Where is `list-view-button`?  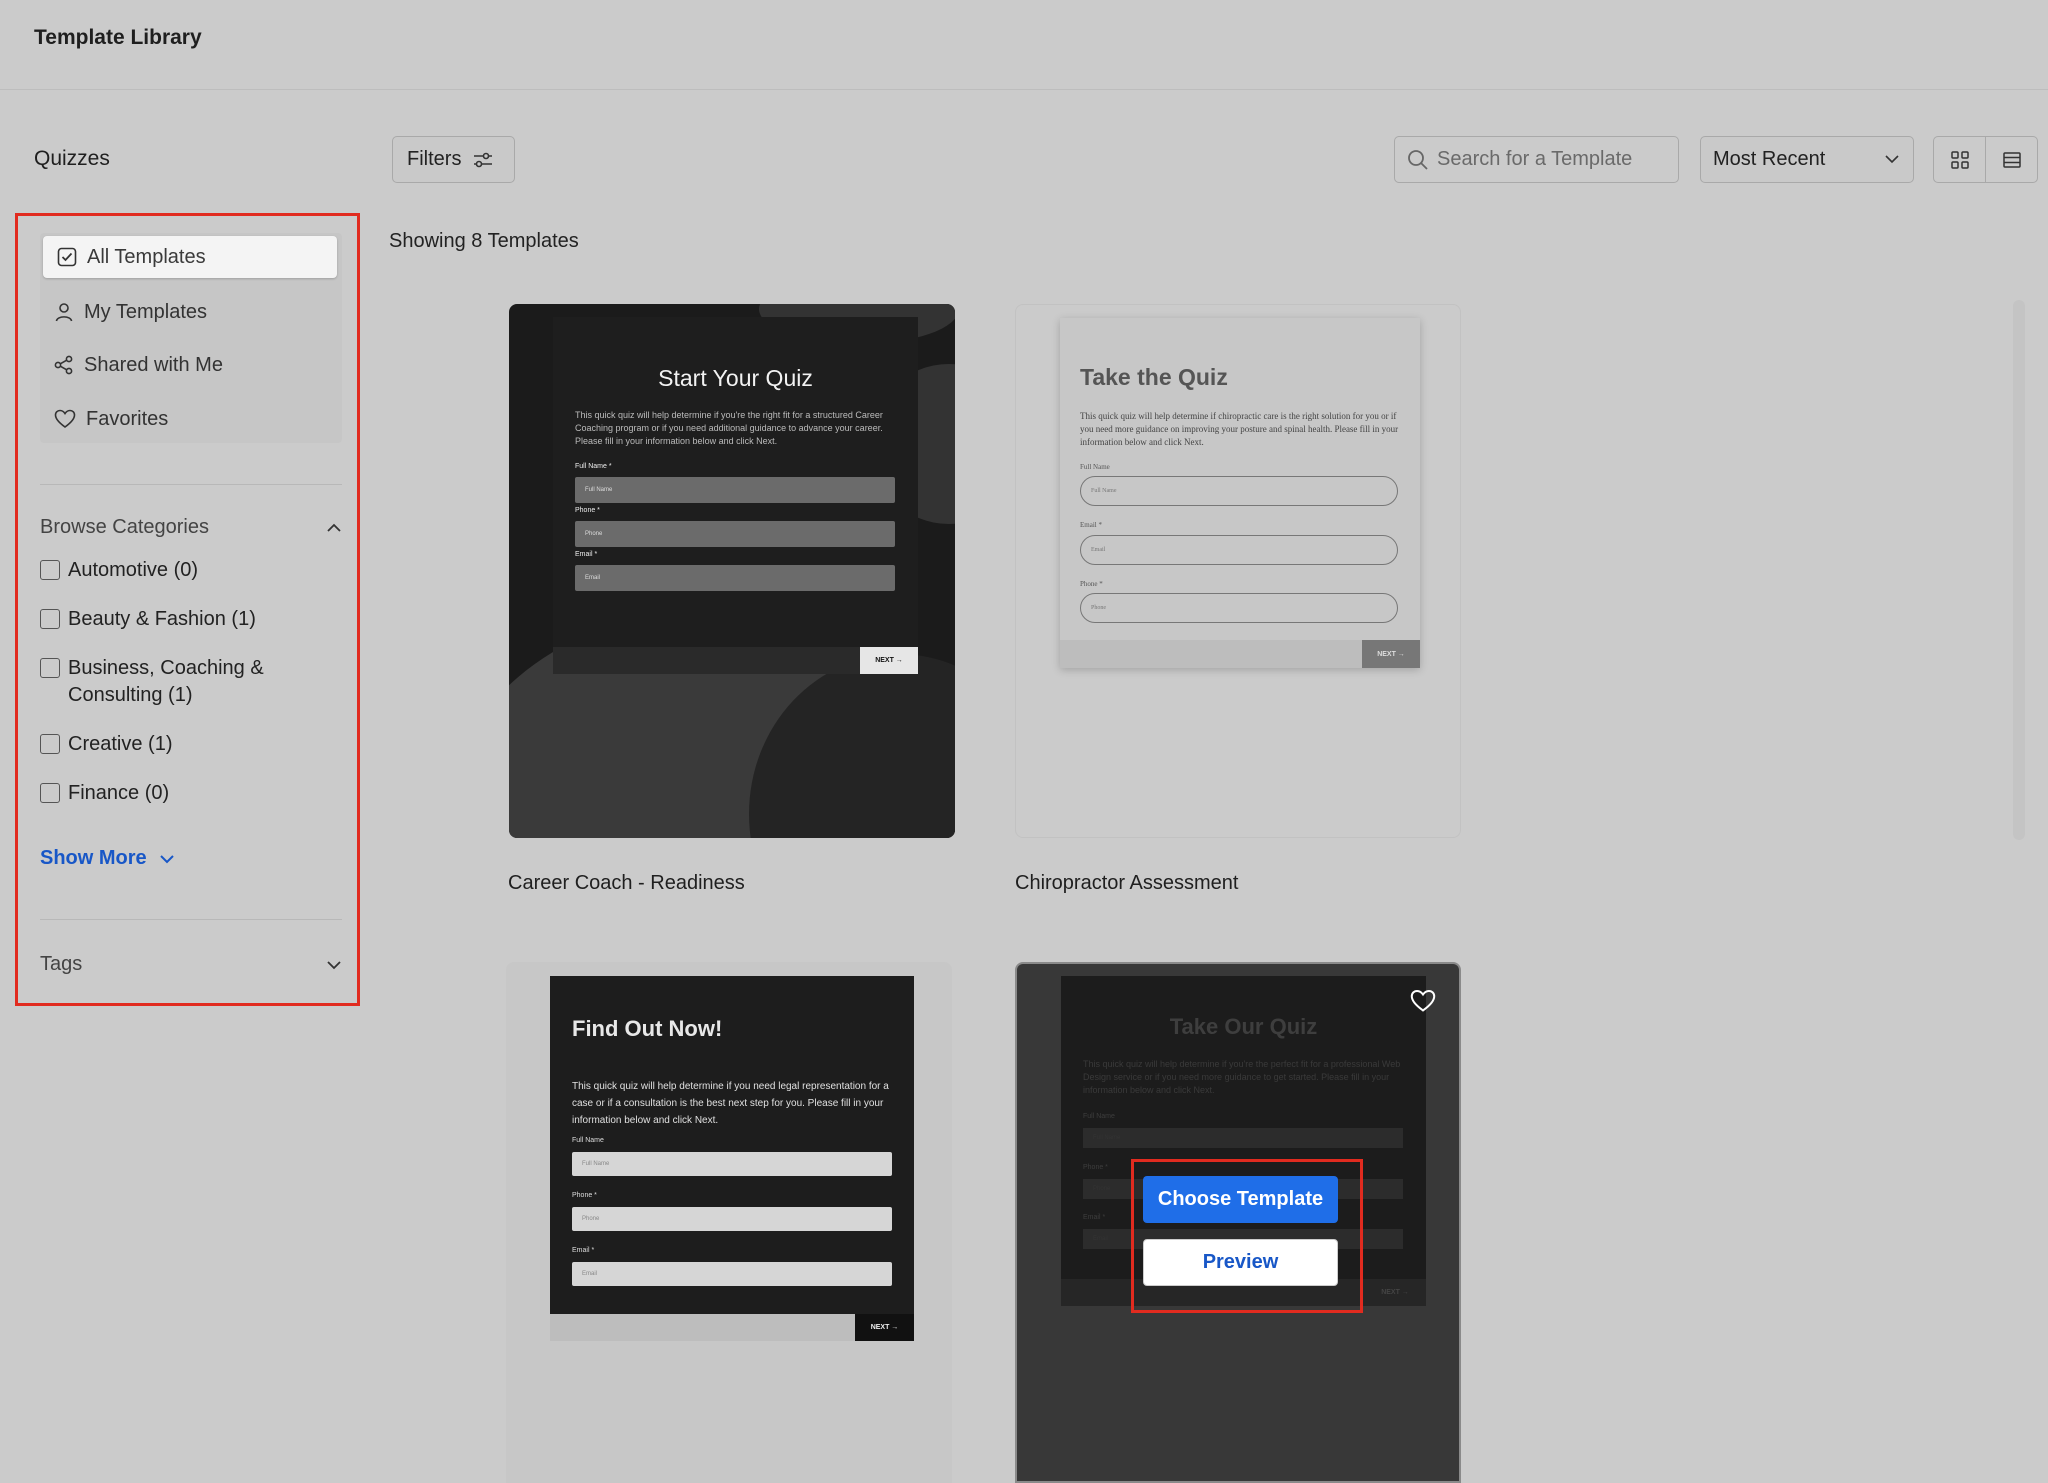
list-view-button is located at coordinates (2011, 159).